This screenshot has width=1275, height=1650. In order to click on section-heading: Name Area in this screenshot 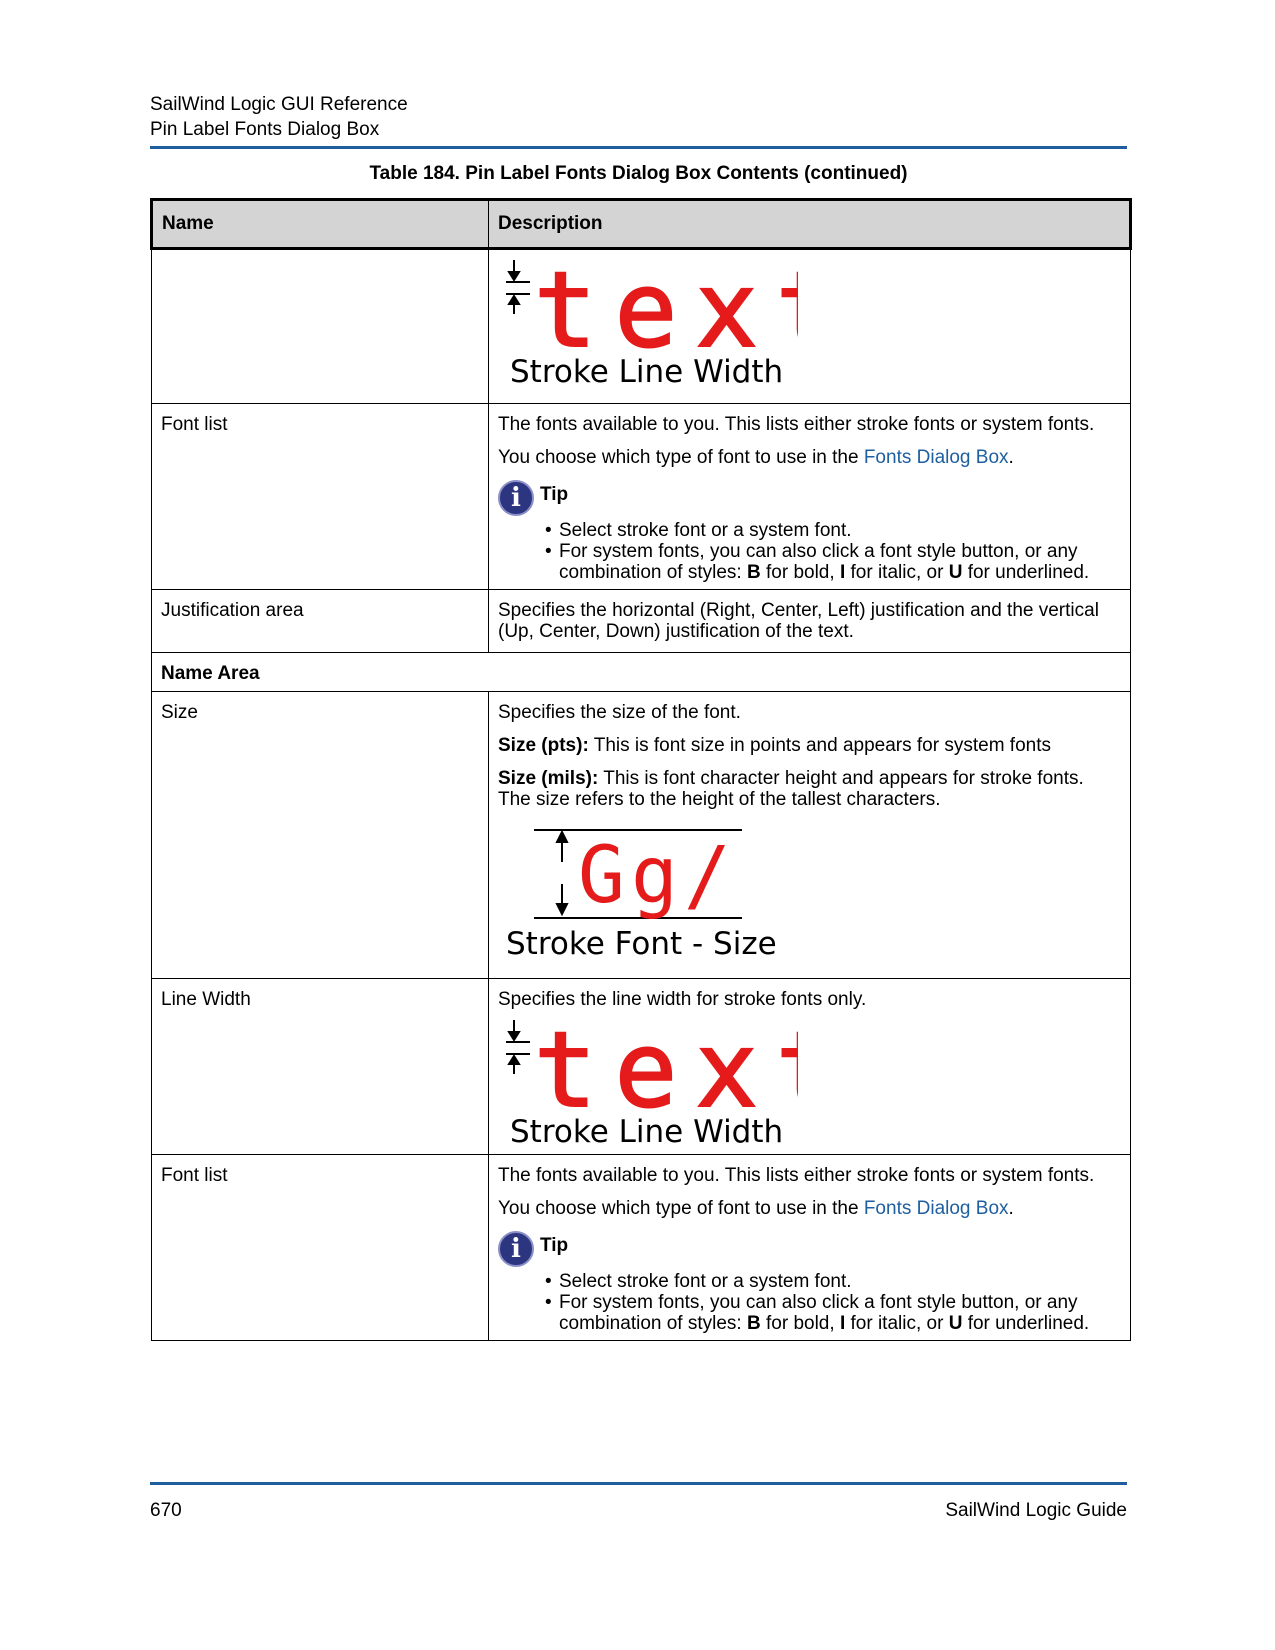, I will do `click(641, 672)`.